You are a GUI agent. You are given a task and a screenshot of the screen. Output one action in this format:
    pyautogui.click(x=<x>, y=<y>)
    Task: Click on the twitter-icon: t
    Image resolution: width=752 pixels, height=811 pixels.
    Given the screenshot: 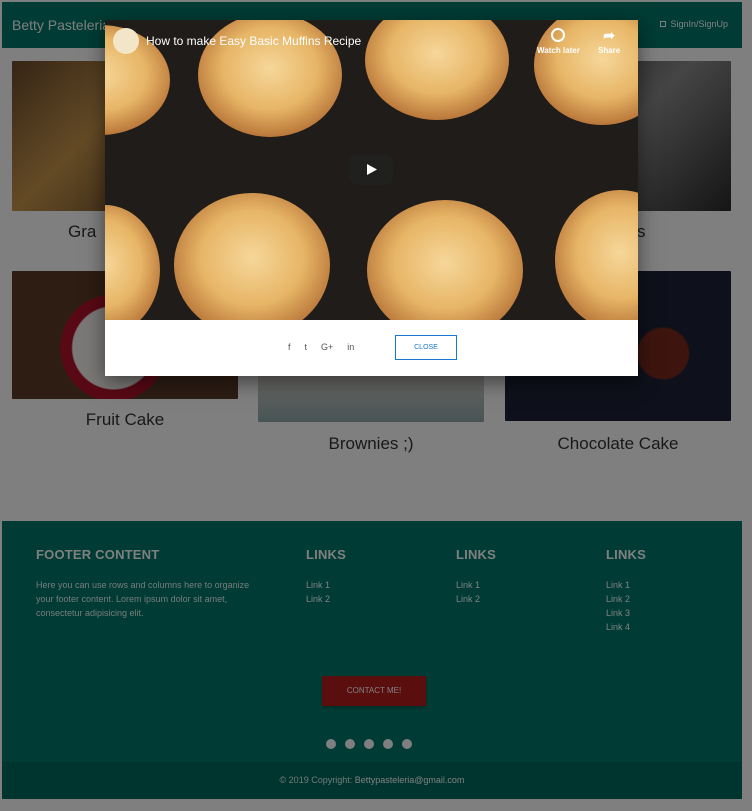 What is the action you would take?
    pyautogui.click(x=306, y=347)
    